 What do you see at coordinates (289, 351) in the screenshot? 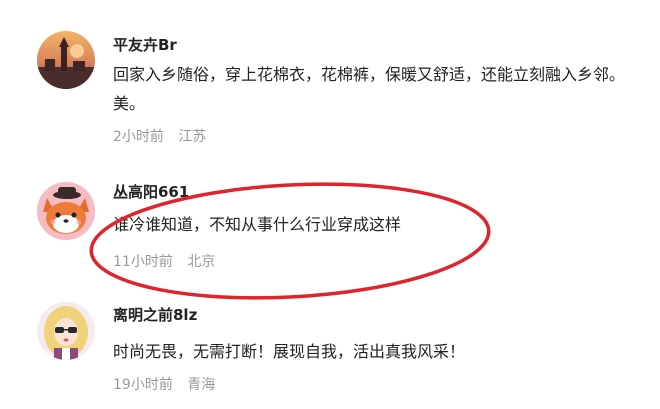
I see `comment-text: 时尚无畏，无需打断！展现自我，活出真我风采！` at bounding box center [289, 351].